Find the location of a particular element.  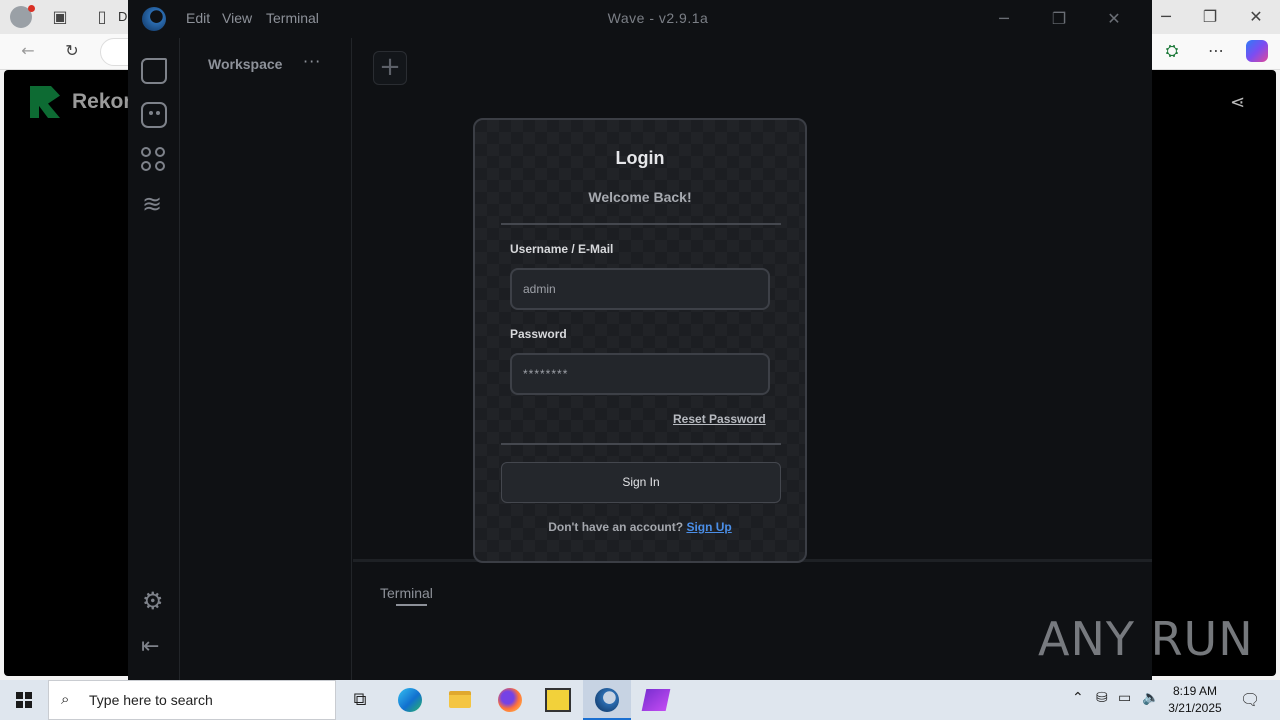

activity-bar: ≋ ⚙ ⇤ is located at coordinates (154, 359).